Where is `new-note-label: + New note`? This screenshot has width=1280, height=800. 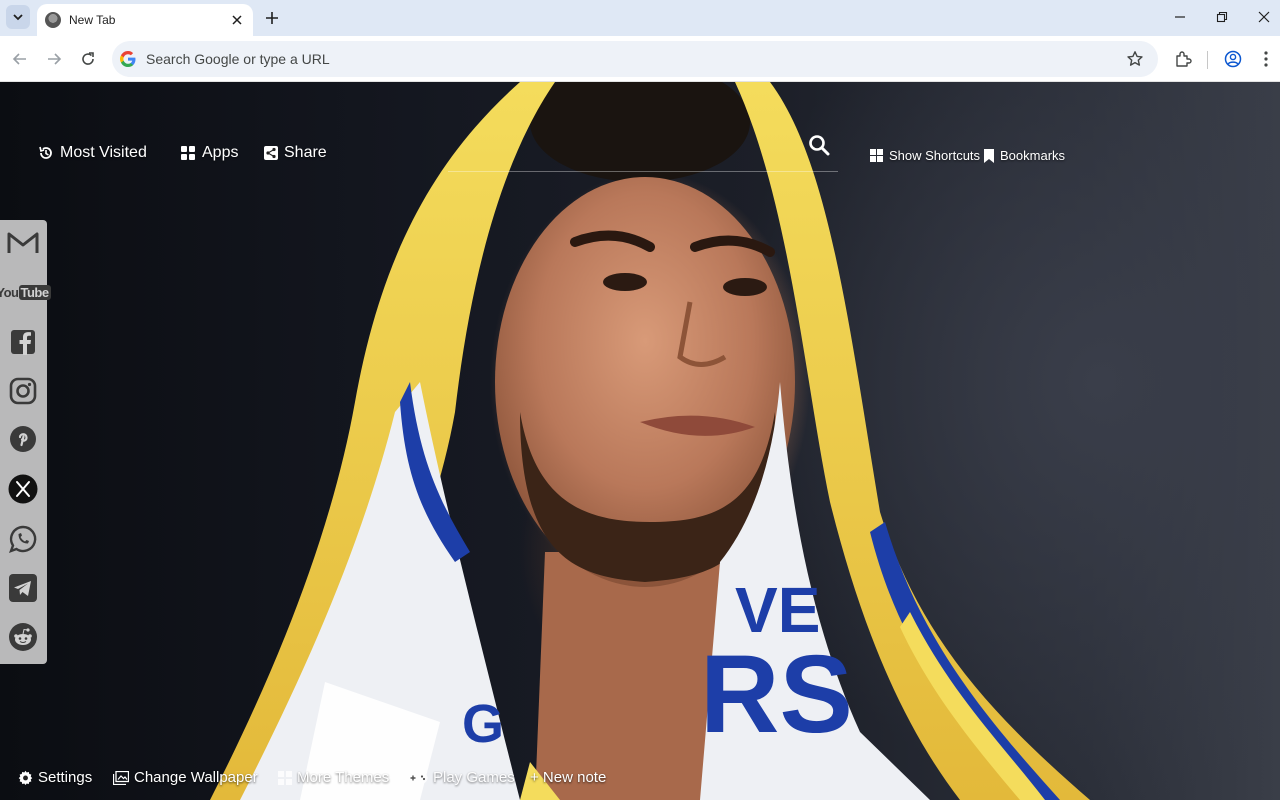 new-note-label: + New note is located at coordinates (568, 777).